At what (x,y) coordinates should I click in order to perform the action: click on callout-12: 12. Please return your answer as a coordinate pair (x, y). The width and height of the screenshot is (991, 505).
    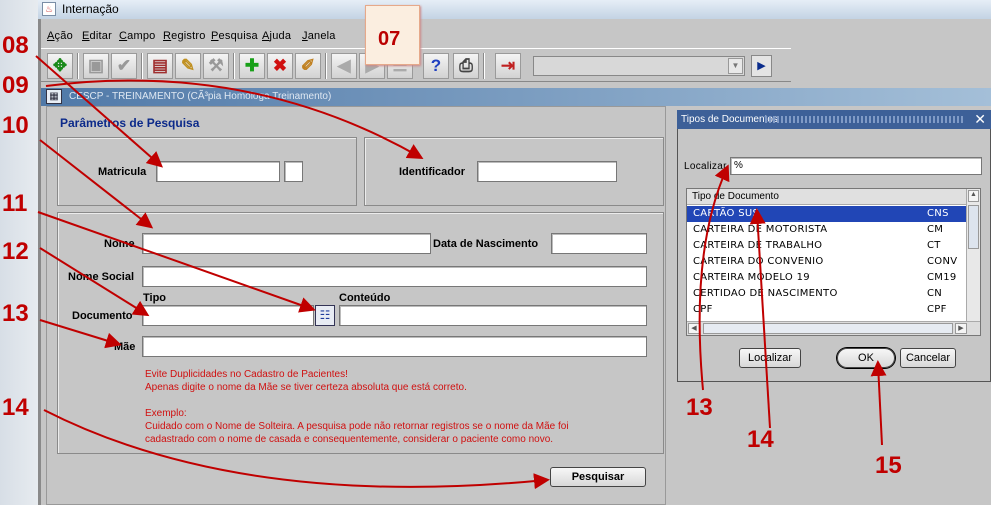
    Looking at the image, I should click on (15, 251).